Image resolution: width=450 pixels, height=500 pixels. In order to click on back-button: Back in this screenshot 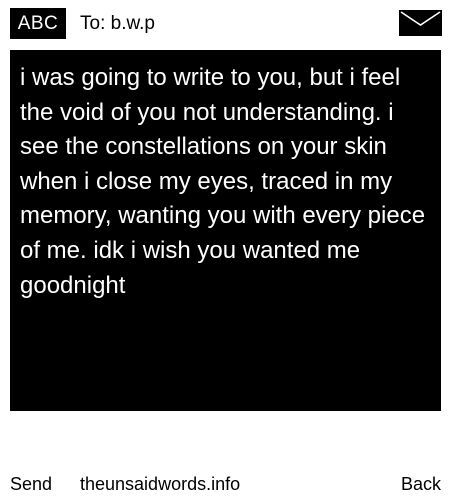, I will do `click(421, 484)`.